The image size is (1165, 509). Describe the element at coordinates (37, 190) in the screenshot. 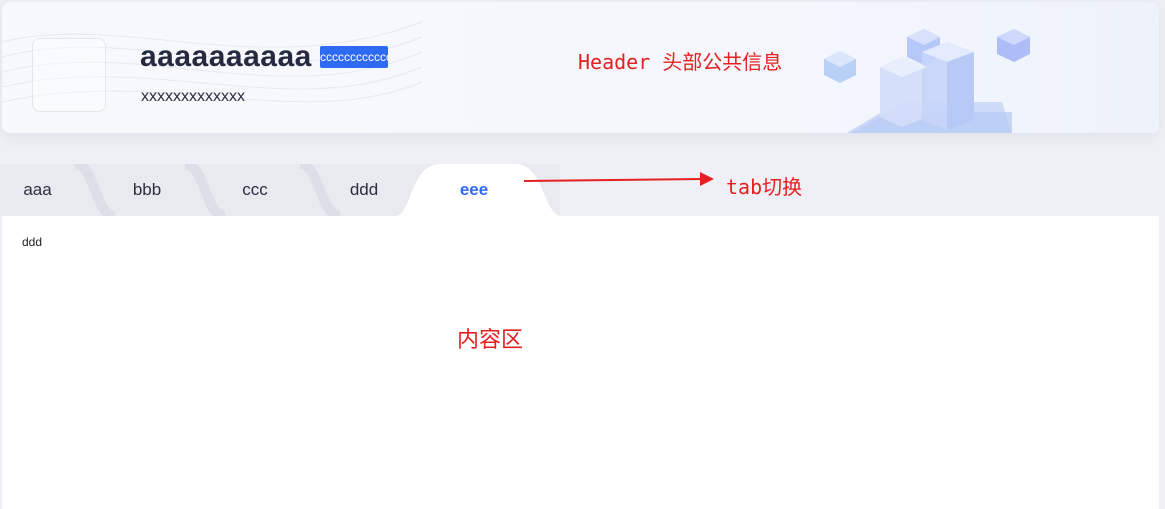

I see `tab-aaa: aaa` at that location.